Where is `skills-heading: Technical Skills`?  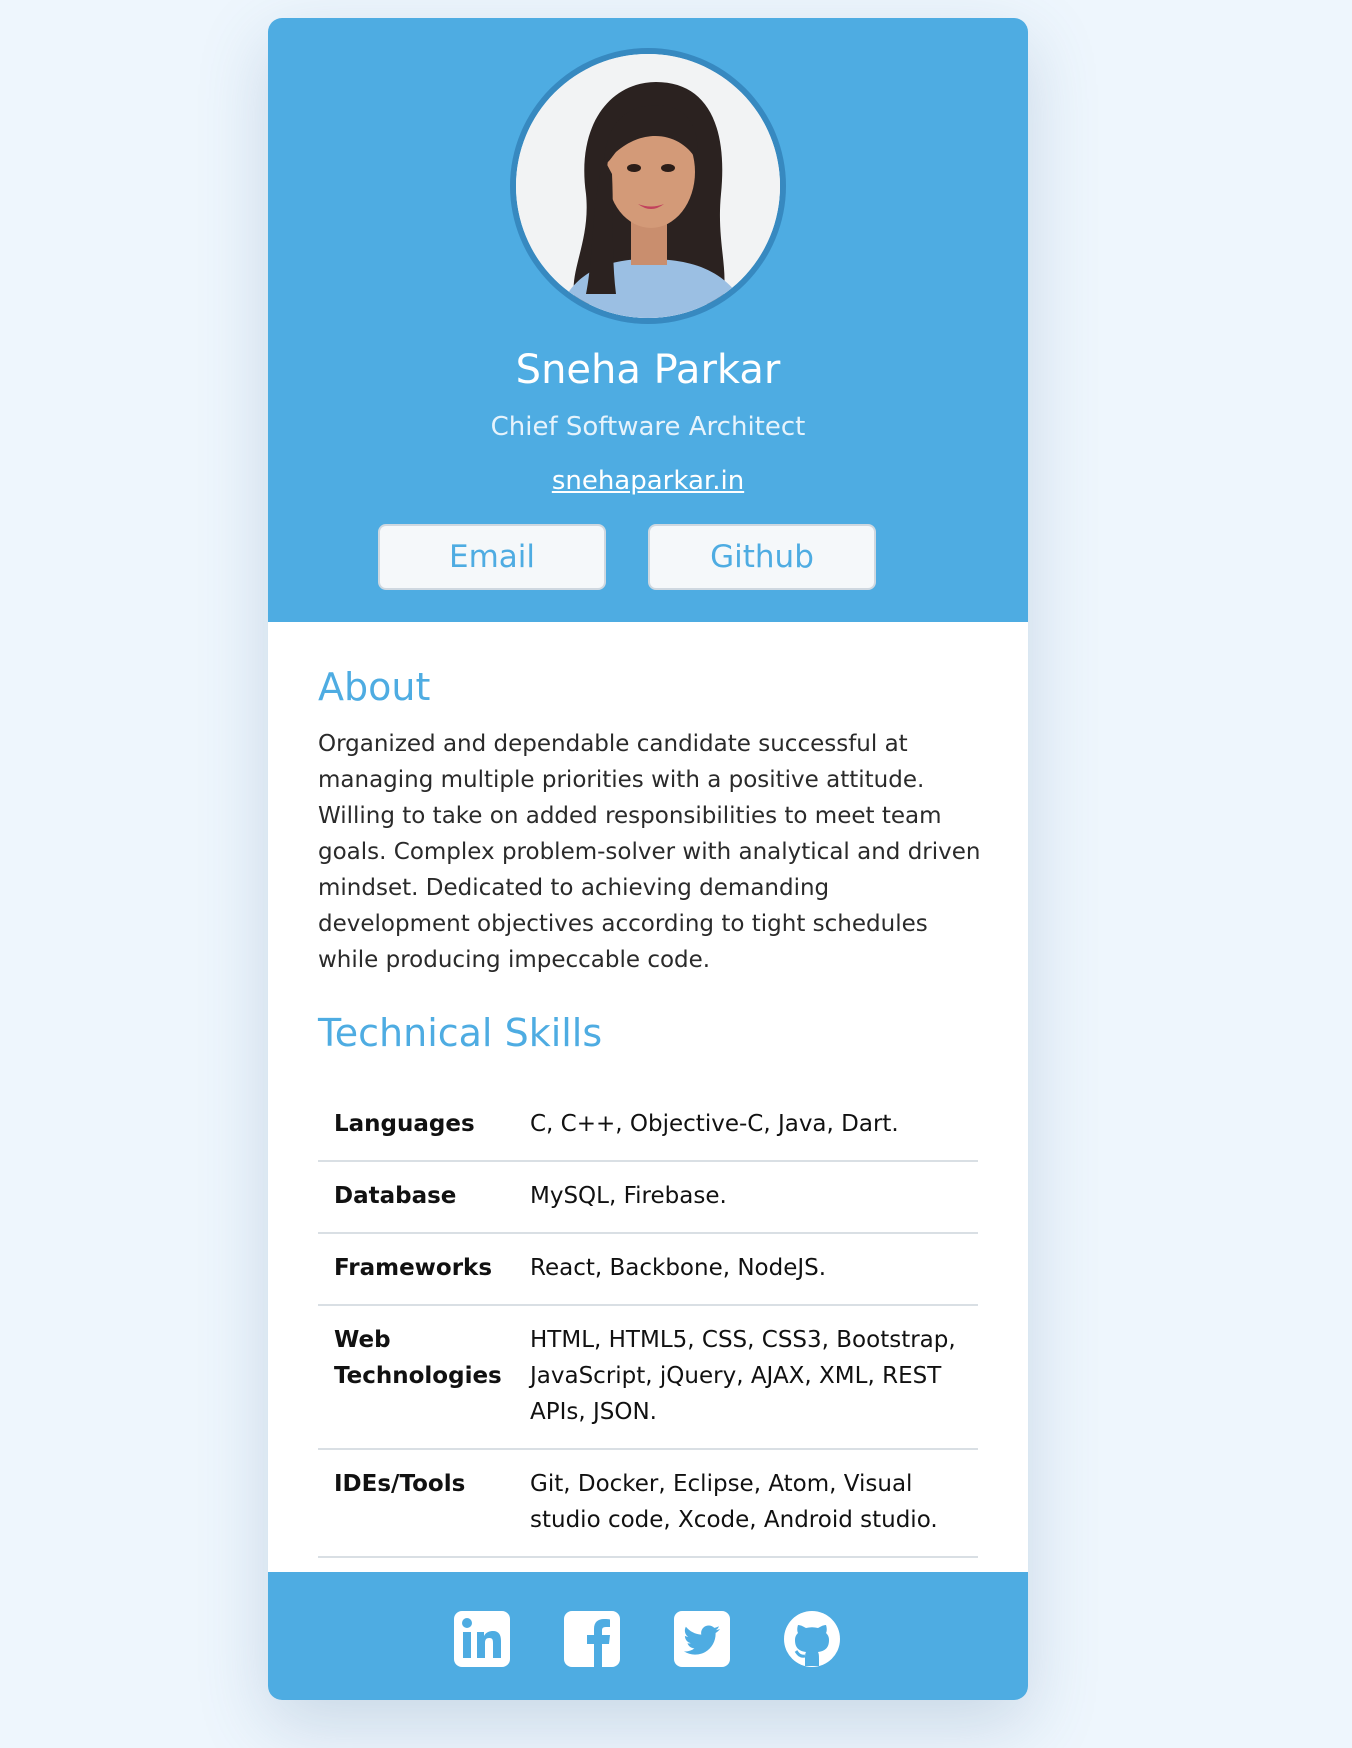
skills-heading: Technical Skills is located at coordinates (460, 1033).